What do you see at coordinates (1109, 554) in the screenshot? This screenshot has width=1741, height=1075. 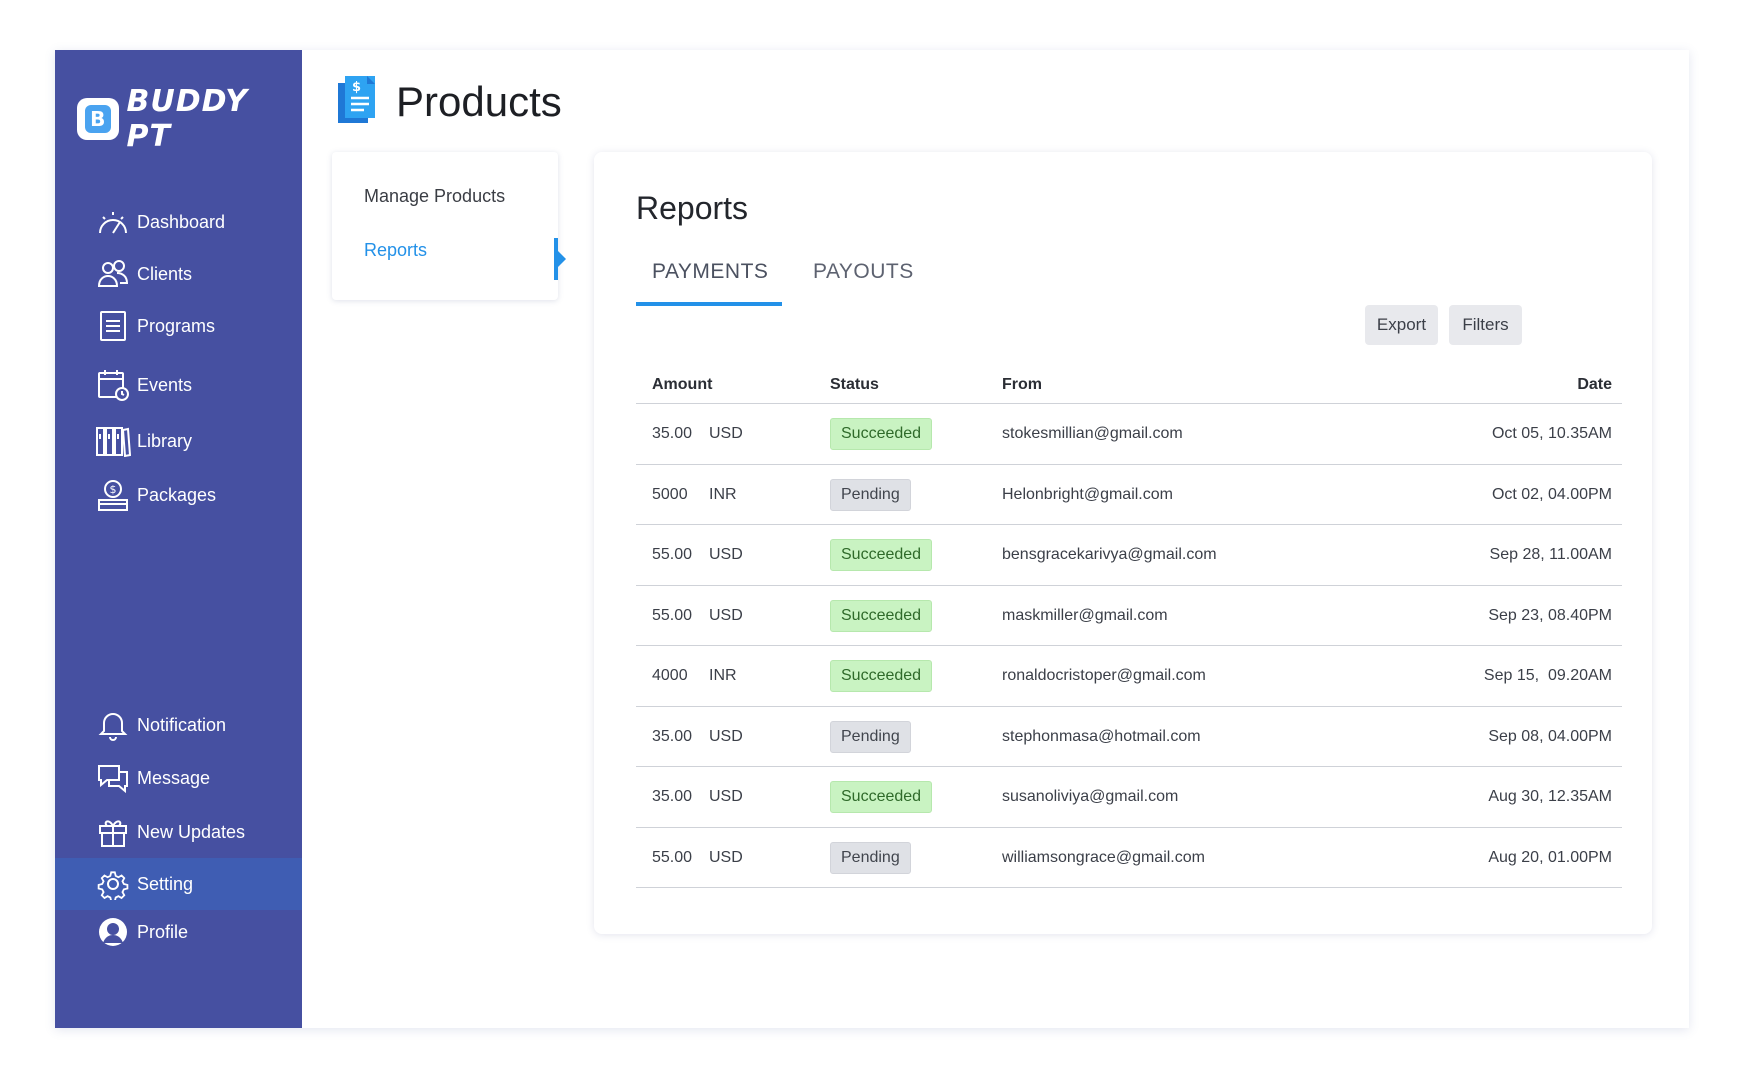 I see `from-email: bensgracekarivya@gmail.com` at bounding box center [1109, 554].